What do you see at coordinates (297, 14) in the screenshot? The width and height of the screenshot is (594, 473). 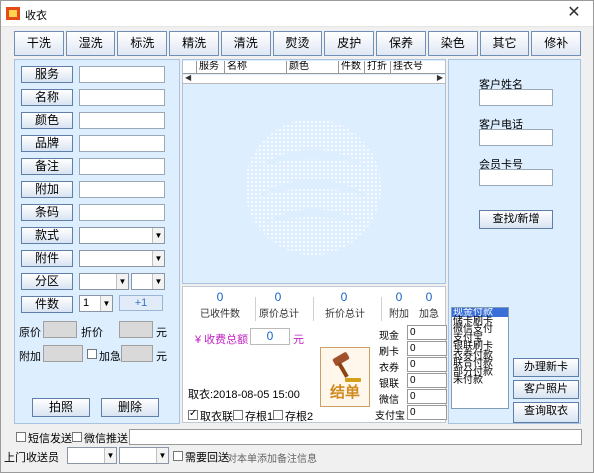 I see `title-bar: 收衣 ✕` at bounding box center [297, 14].